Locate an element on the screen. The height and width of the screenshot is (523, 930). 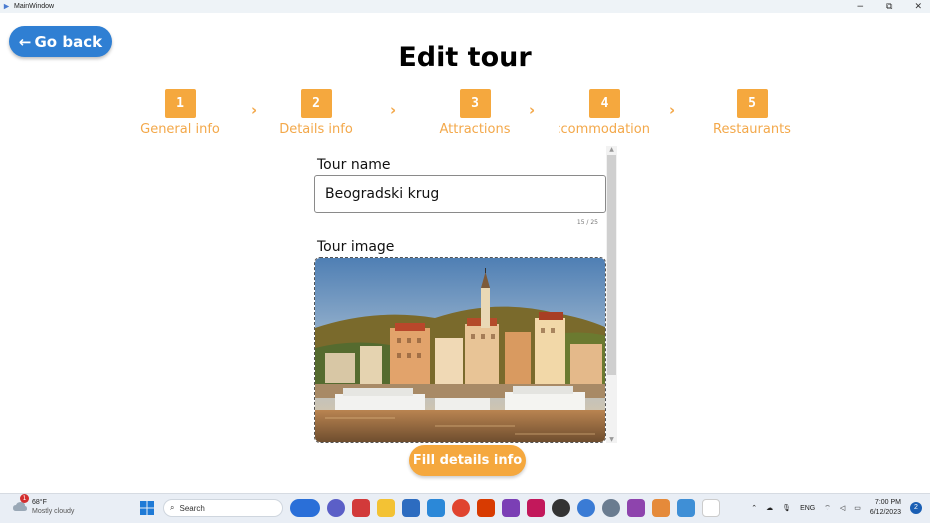
tour-image is located at coordinates (460, 350).